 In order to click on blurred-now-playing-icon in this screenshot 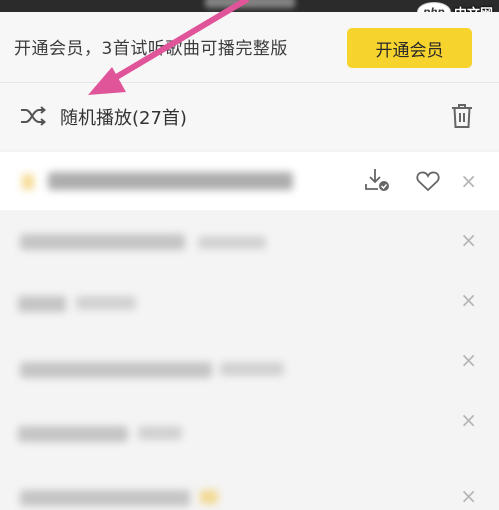, I will do `click(28, 182)`.